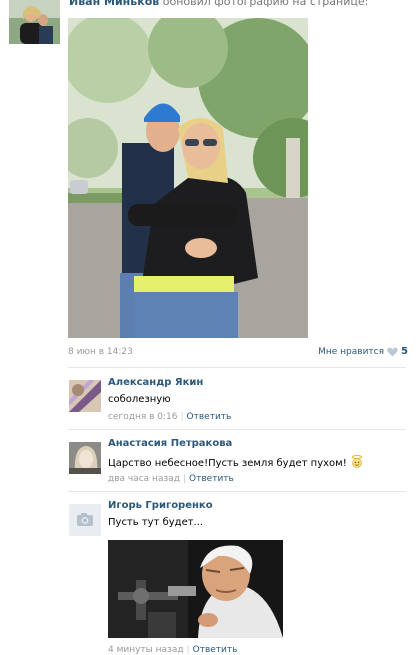  I want to click on angel-emoji-icon, so click(356, 461).